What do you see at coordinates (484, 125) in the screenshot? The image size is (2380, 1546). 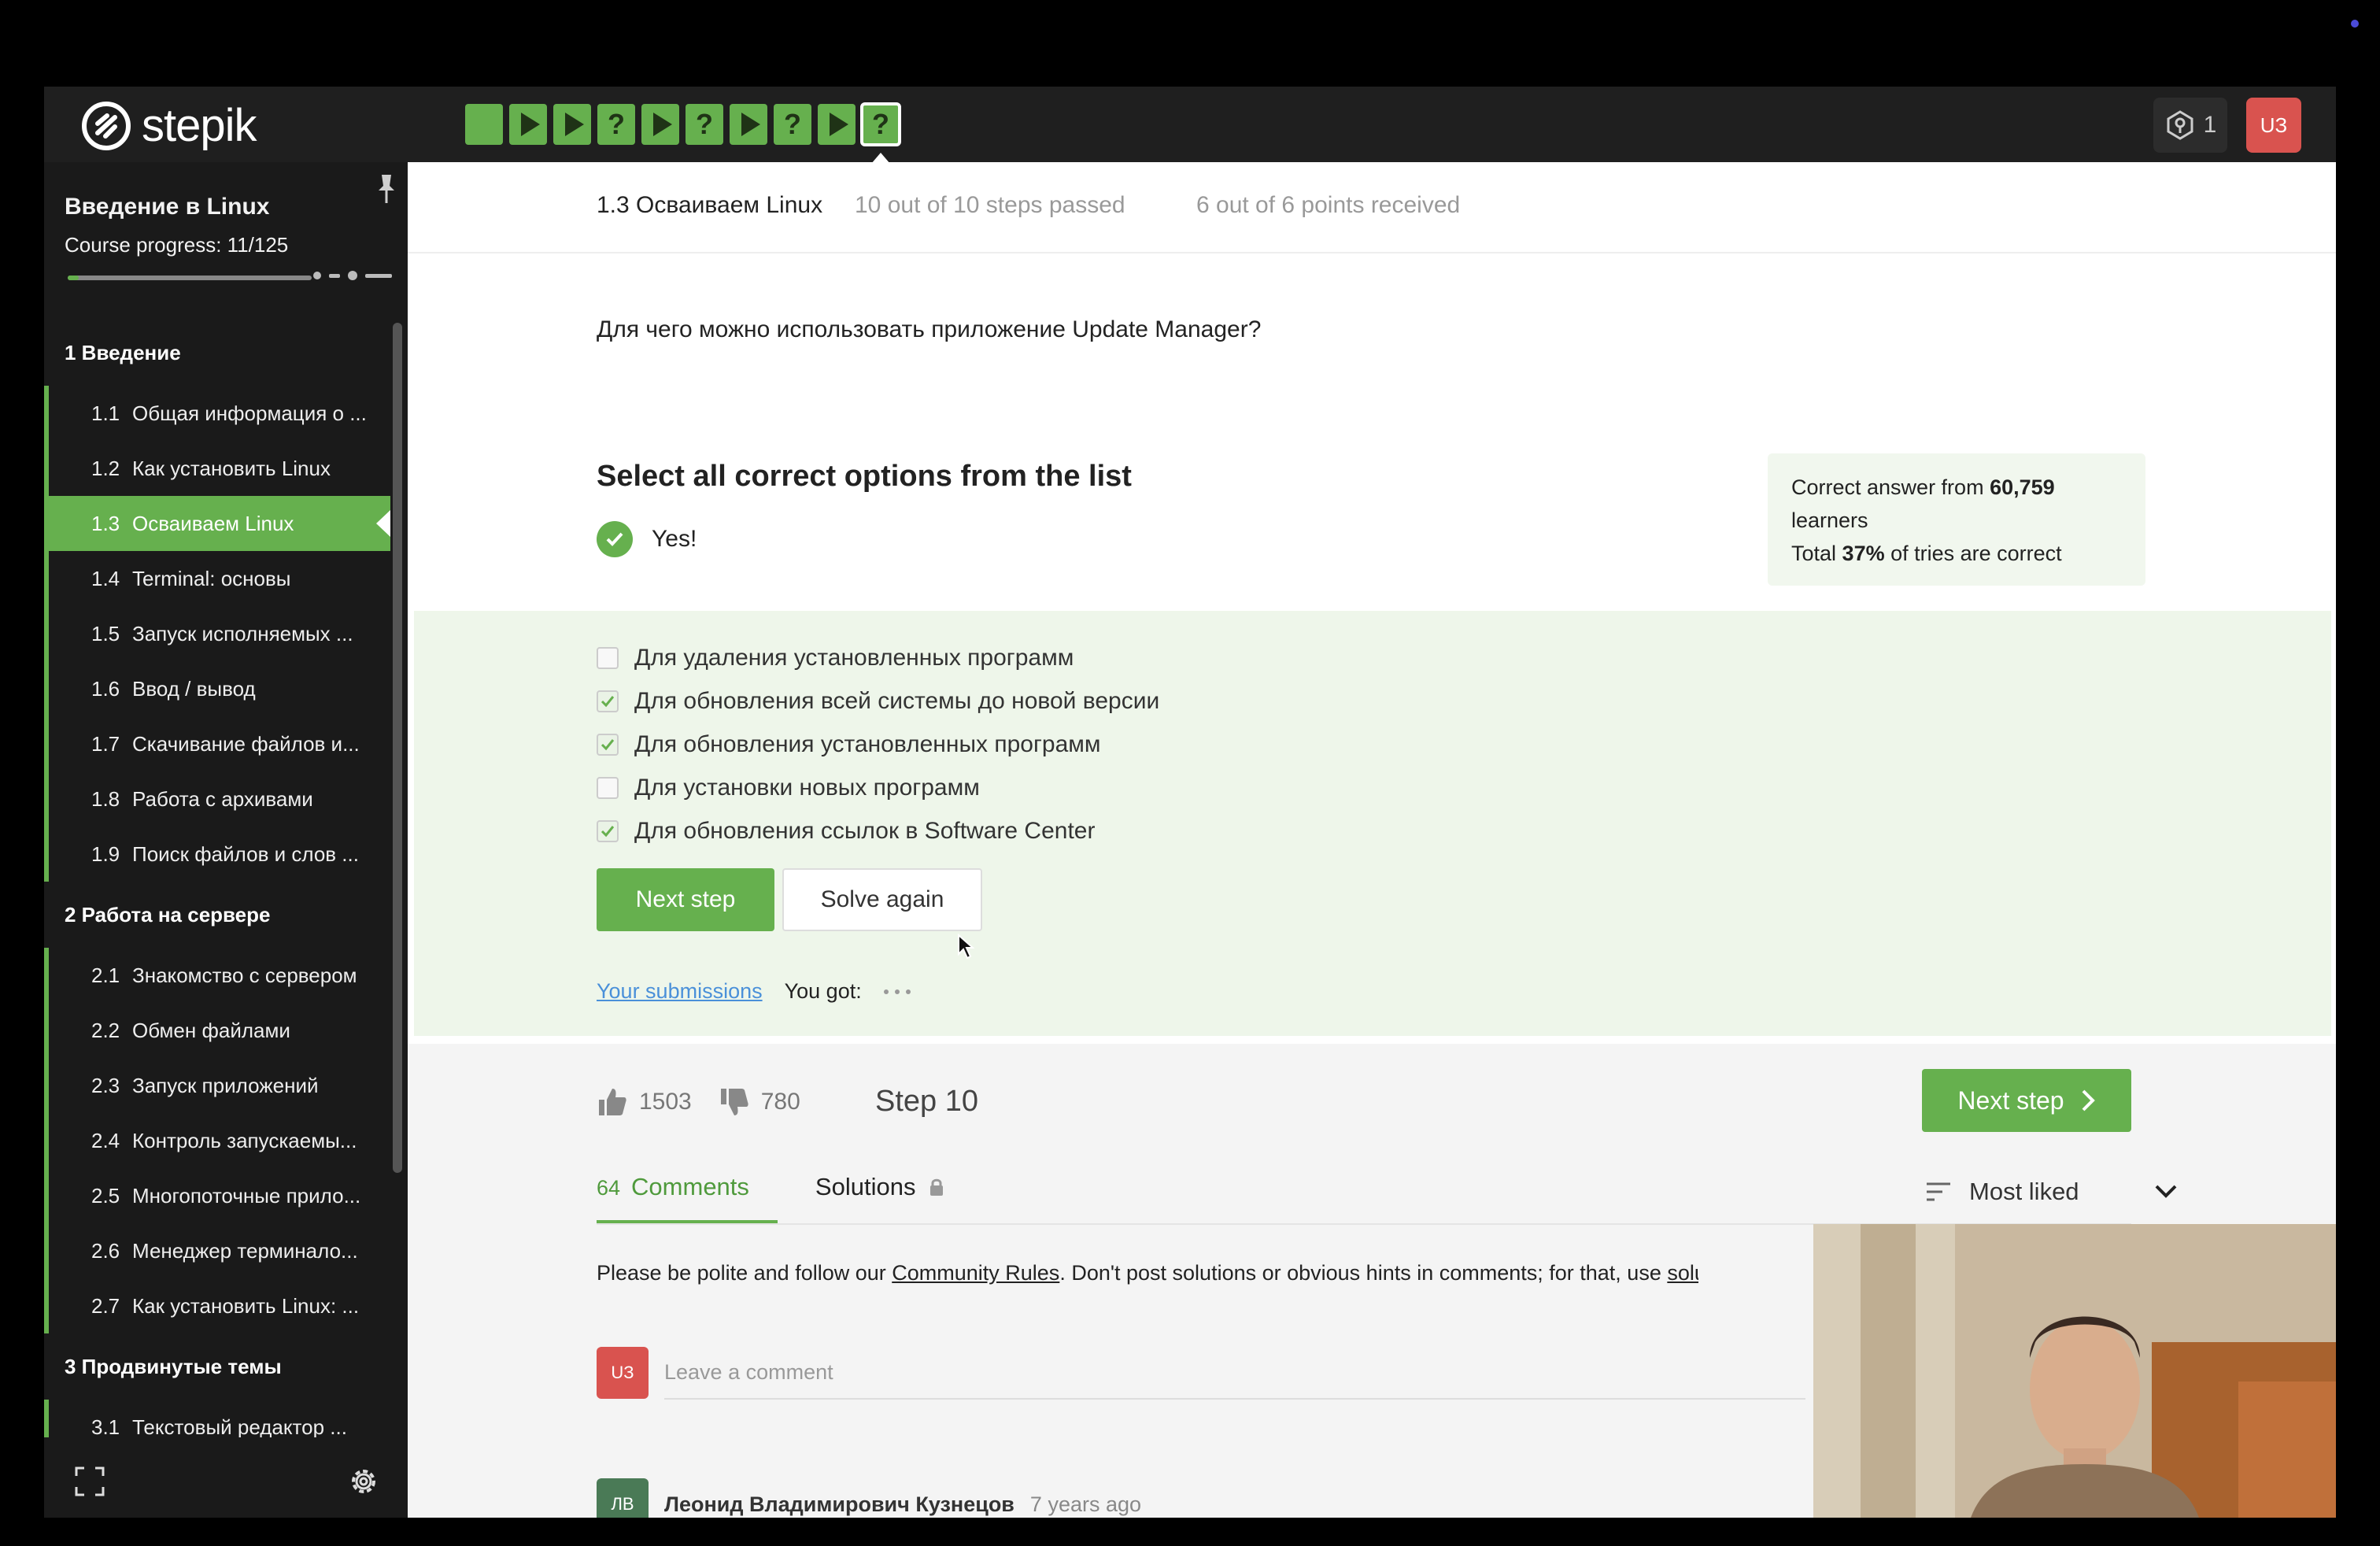 I see `step-text-icon` at bounding box center [484, 125].